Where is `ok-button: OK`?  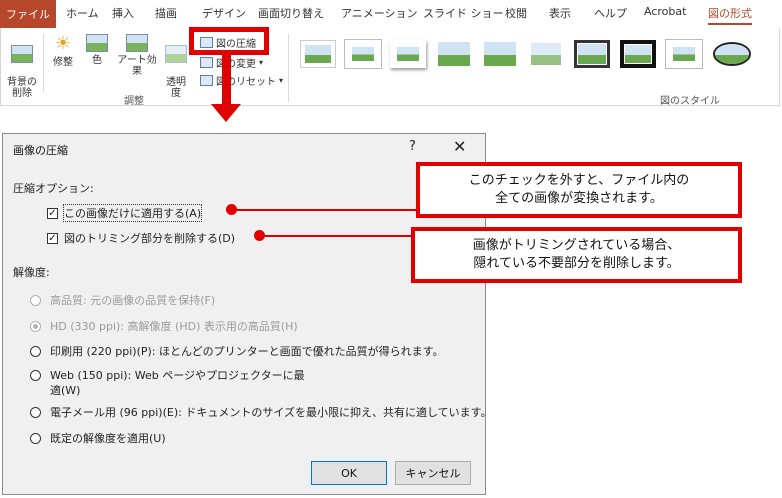
ok-button: OK is located at coordinates (349, 473).